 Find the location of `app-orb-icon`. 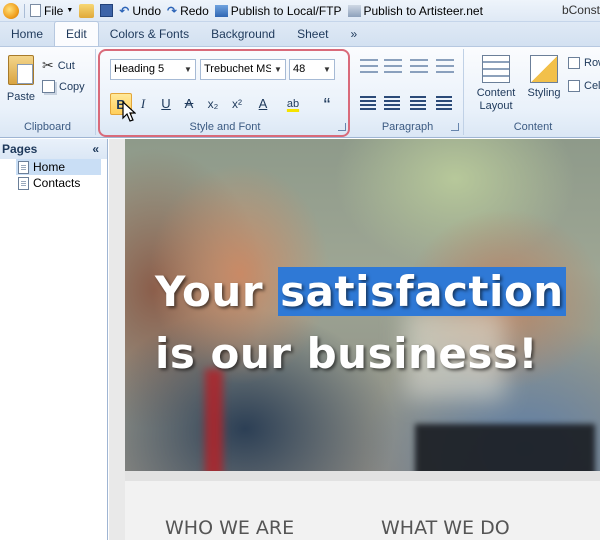

app-orb-icon is located at coordinates (11, 10).